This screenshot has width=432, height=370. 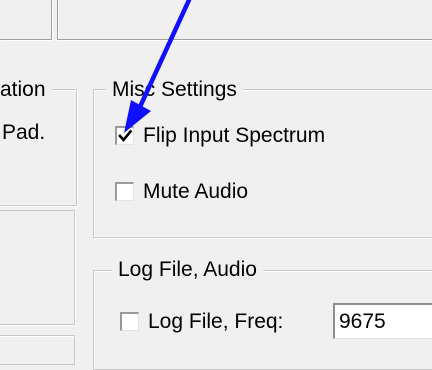 I want to click on checkmark-icon, so click(x=125, y=136).